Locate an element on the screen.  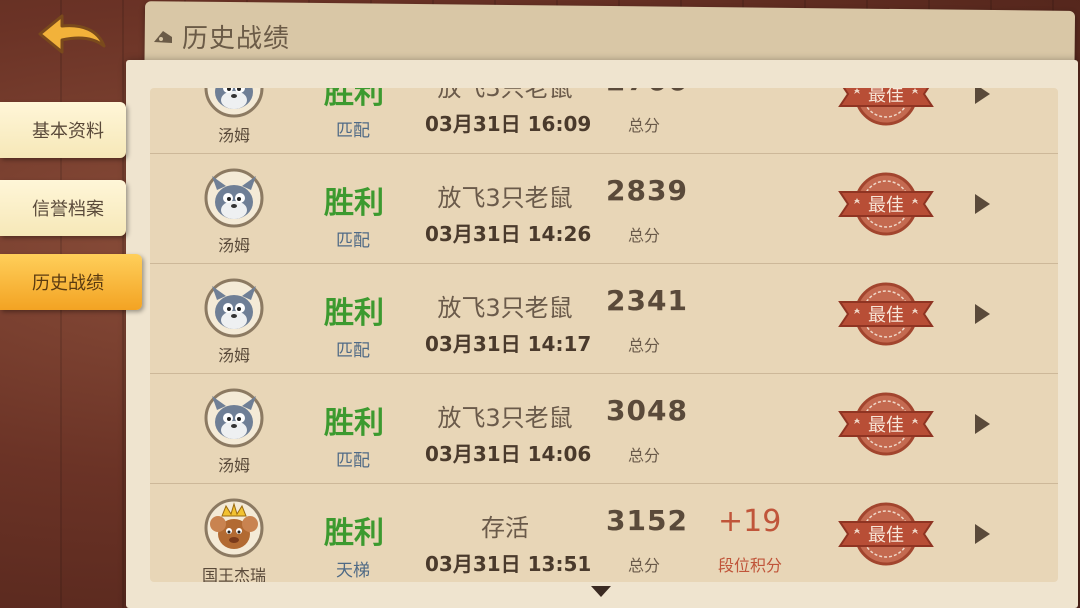
match-datetime: 03月31日 14:26 is located at coordinates (508, 234).